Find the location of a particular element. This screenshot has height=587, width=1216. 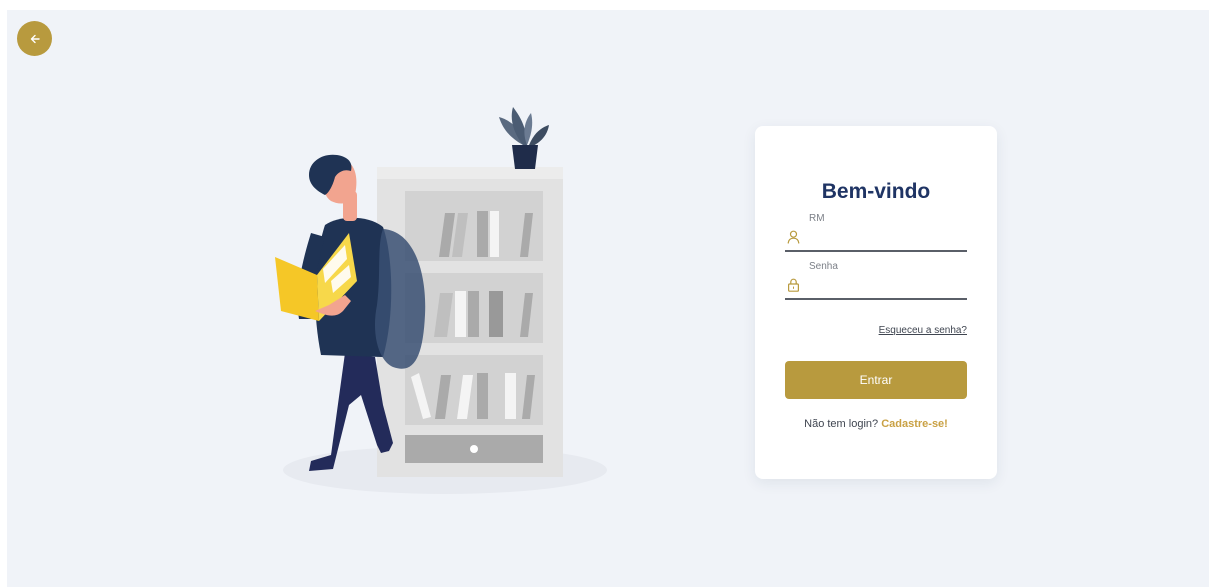

login-title: Bem-vindo is located at coordinates (876, 191).